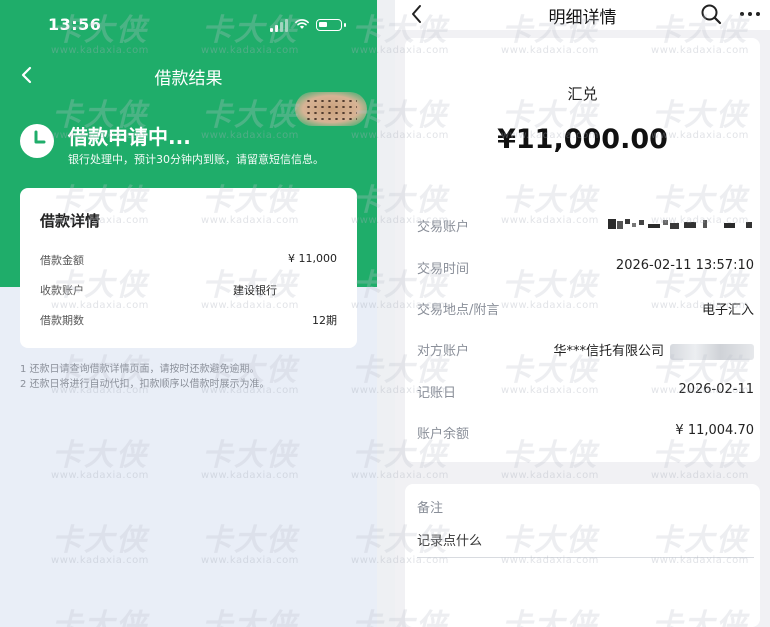 The image size is (770, 627). I want to click on row-posting-date: 记账日 2026-02-11, so click(585, 392).